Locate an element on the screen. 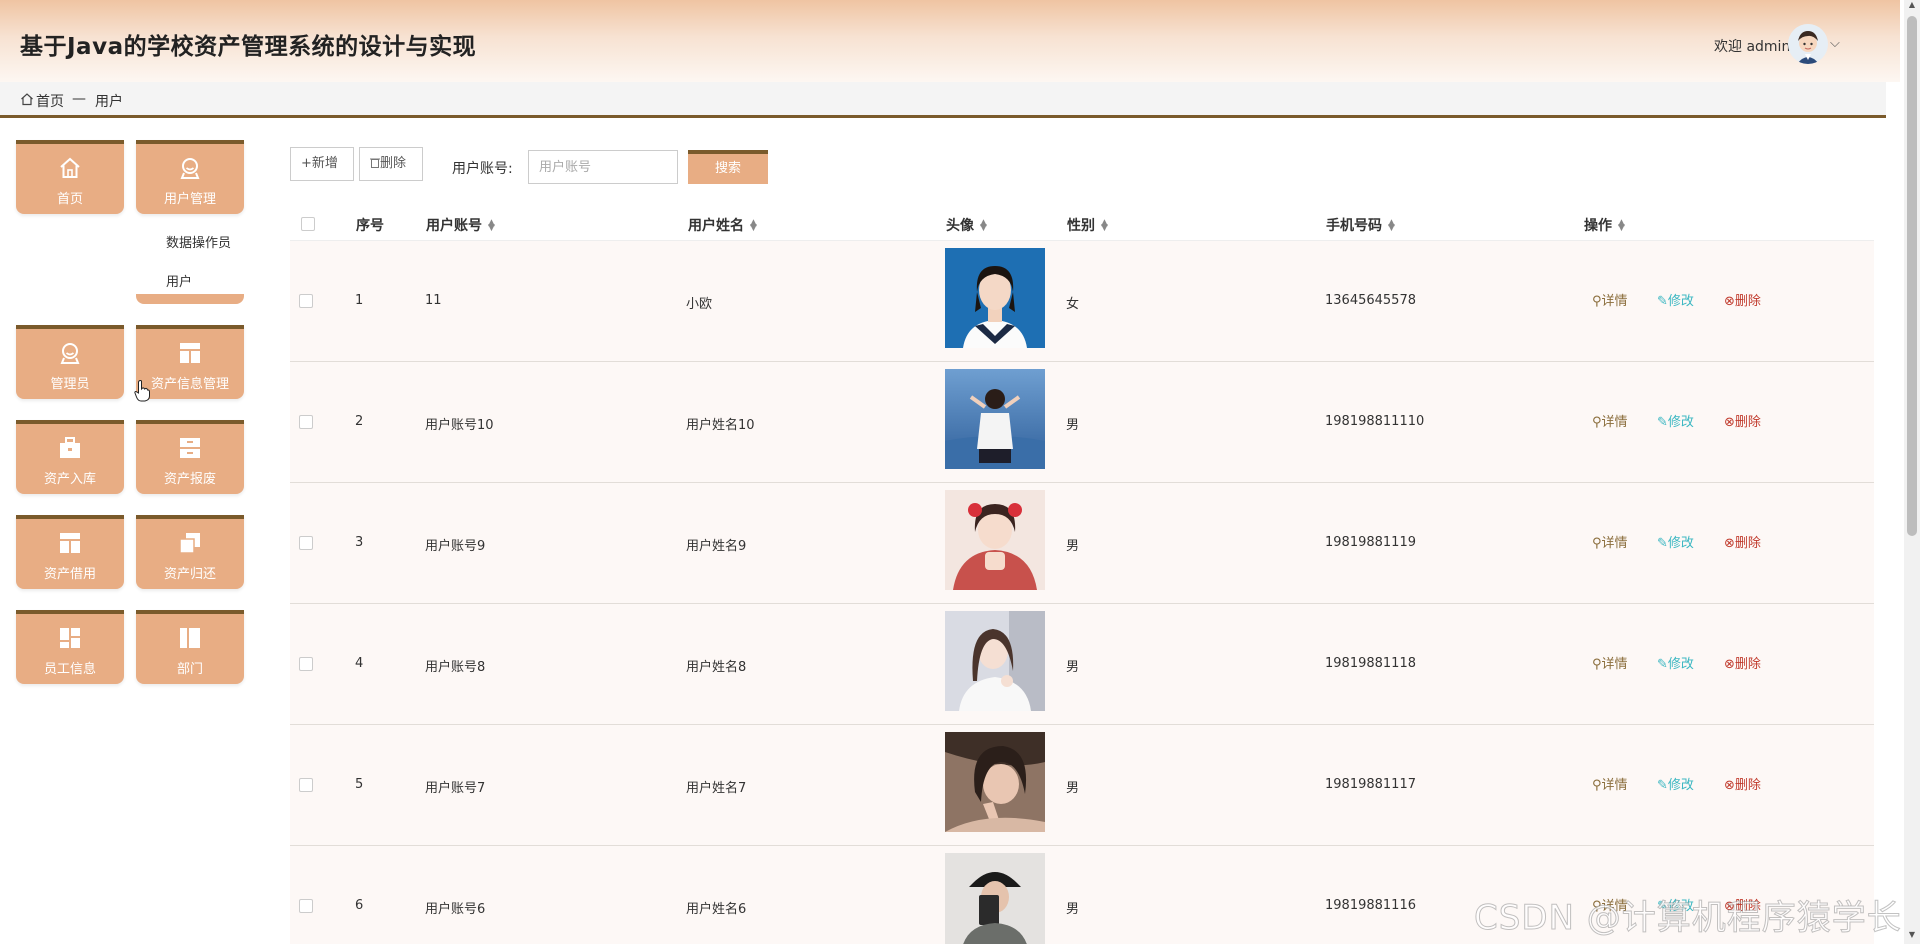 Image resolution: width=1920 pixels, height=944 pixels. briefcase-icon is located at coordinates (70, 447).